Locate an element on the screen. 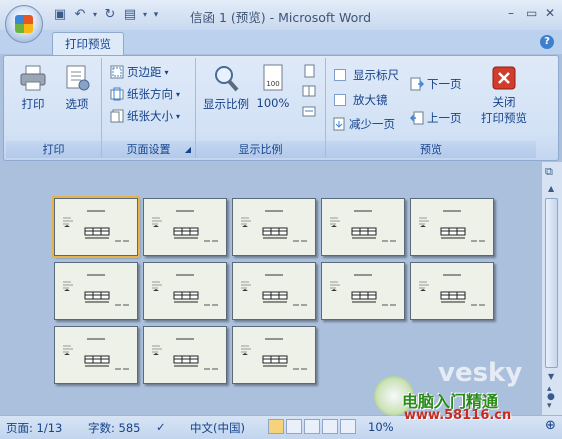 This screenshot has width=562, height=439. margins-button: 页边距 ▾ is located at coordinates (139, 72).